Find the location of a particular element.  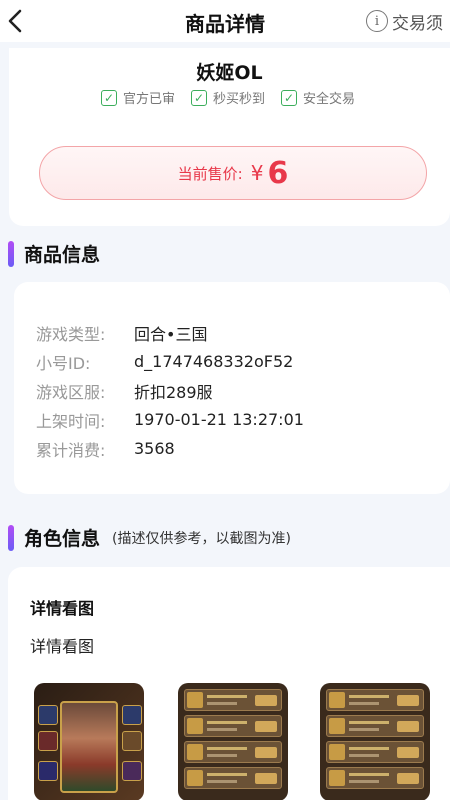

info-row-account-id: 小号ID: d_1747468332oF52 is located at coordinates (170, 361).